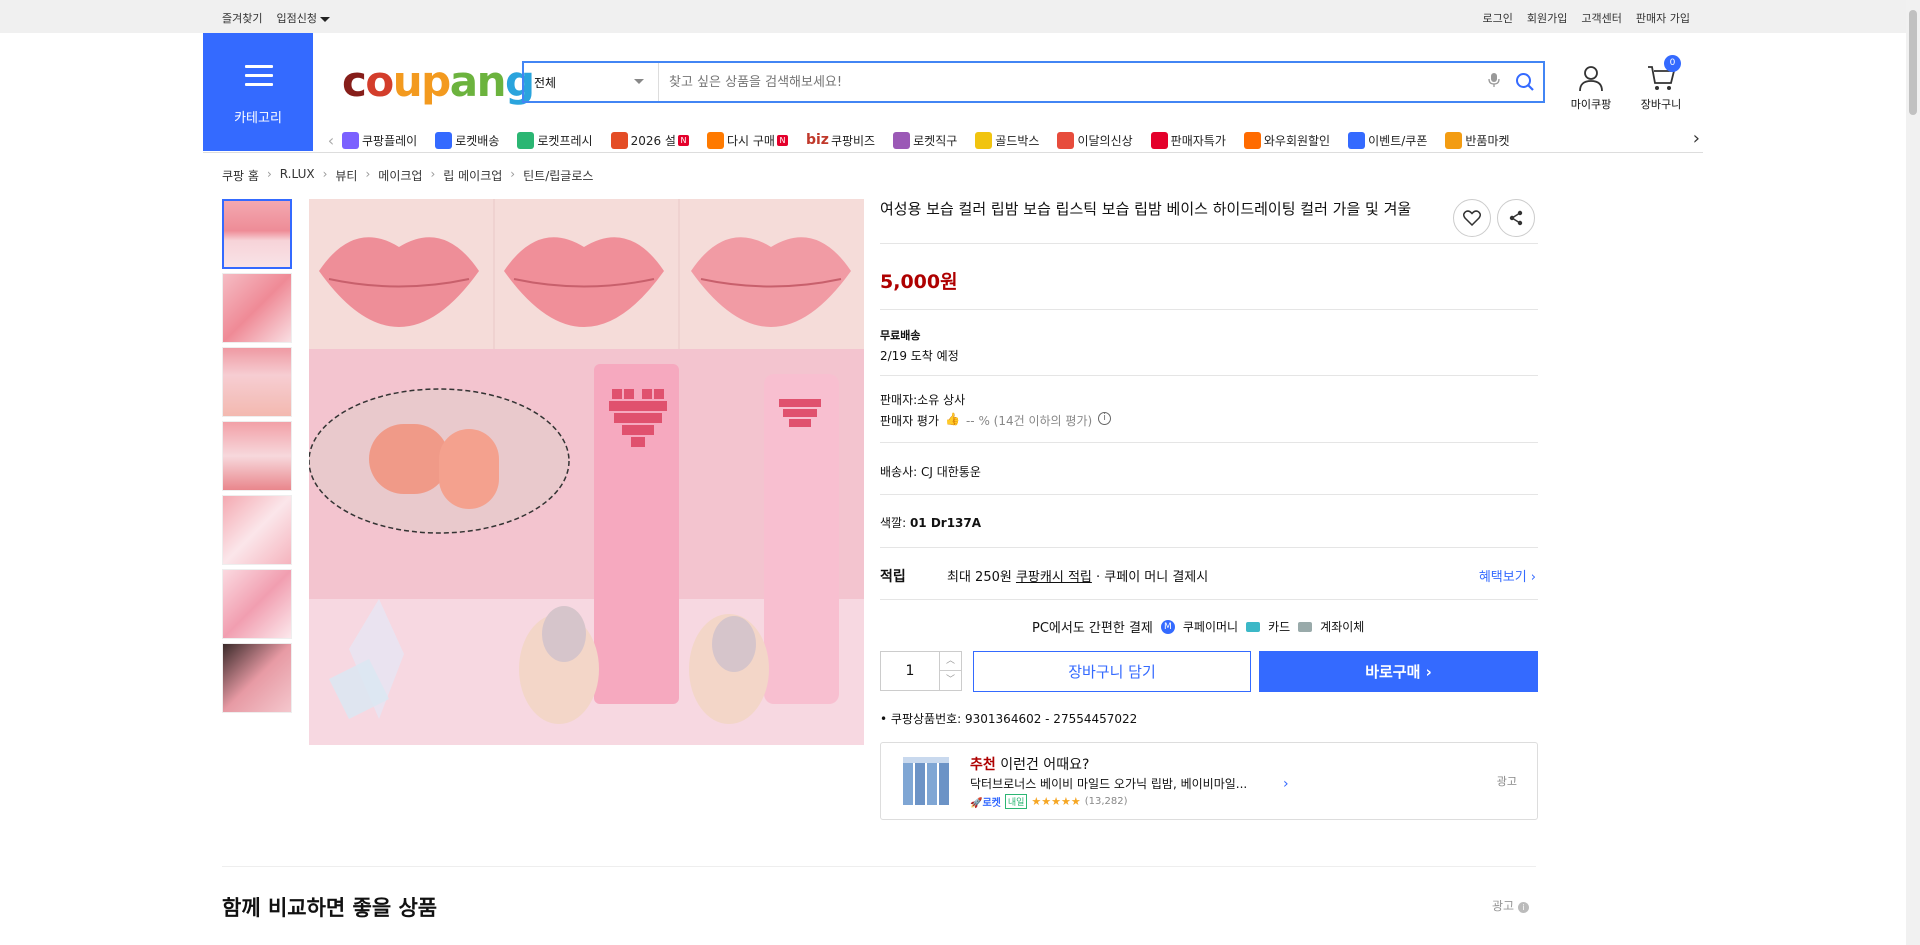  I want to click on arrival-date: 2/19 도착 예정, so click(919, 356).